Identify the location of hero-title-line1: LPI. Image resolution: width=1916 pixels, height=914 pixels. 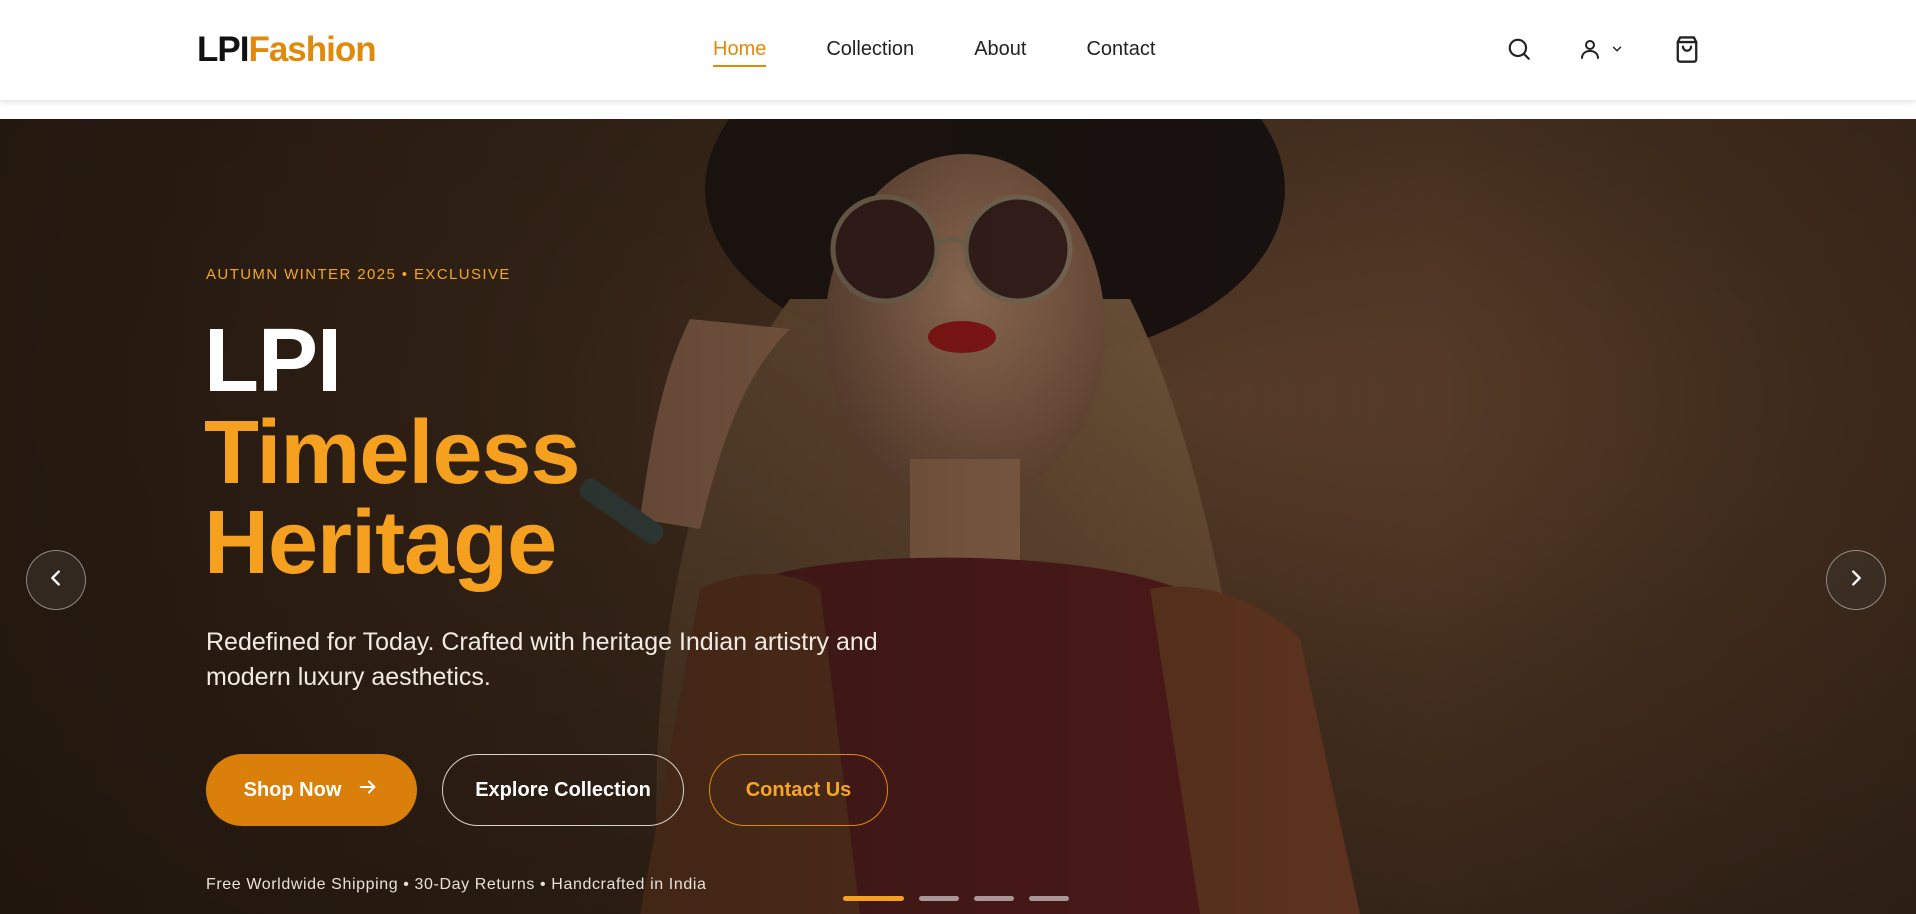
(273, 361).